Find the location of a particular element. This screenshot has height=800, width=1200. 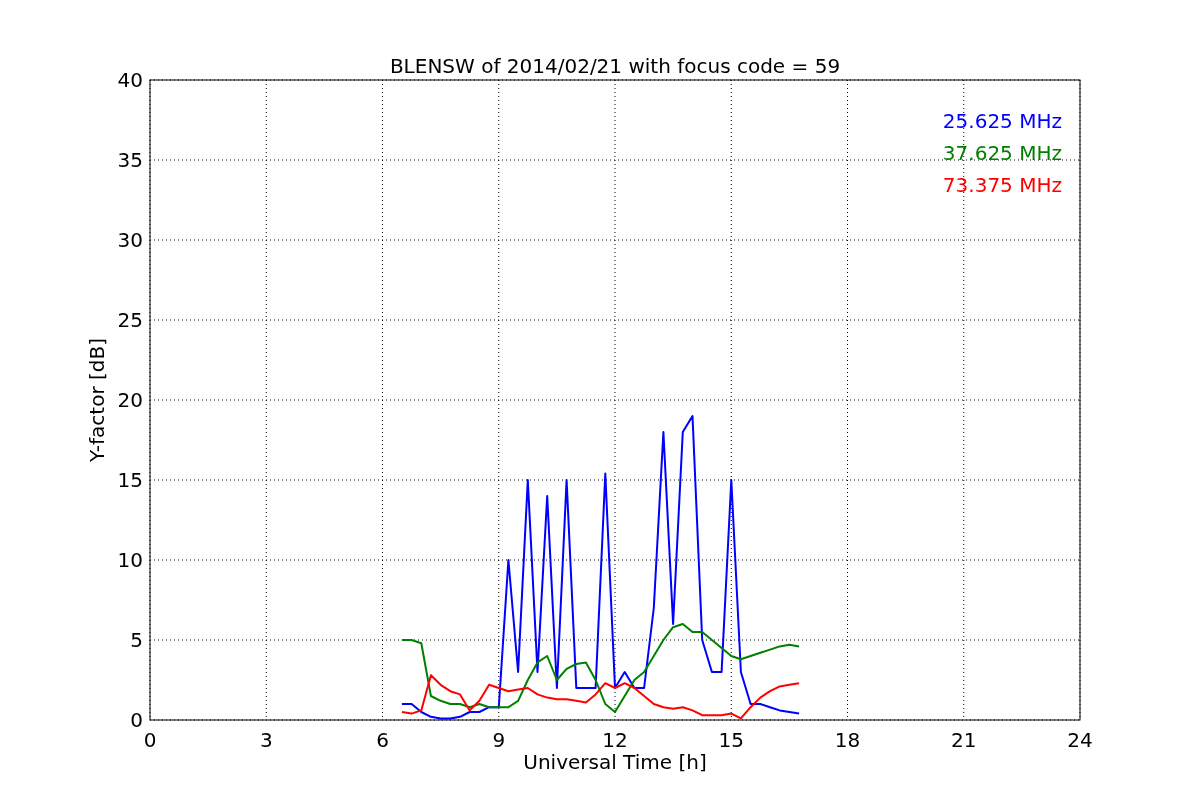

y-tick-label: 35 is located at coordinates (130, 160).